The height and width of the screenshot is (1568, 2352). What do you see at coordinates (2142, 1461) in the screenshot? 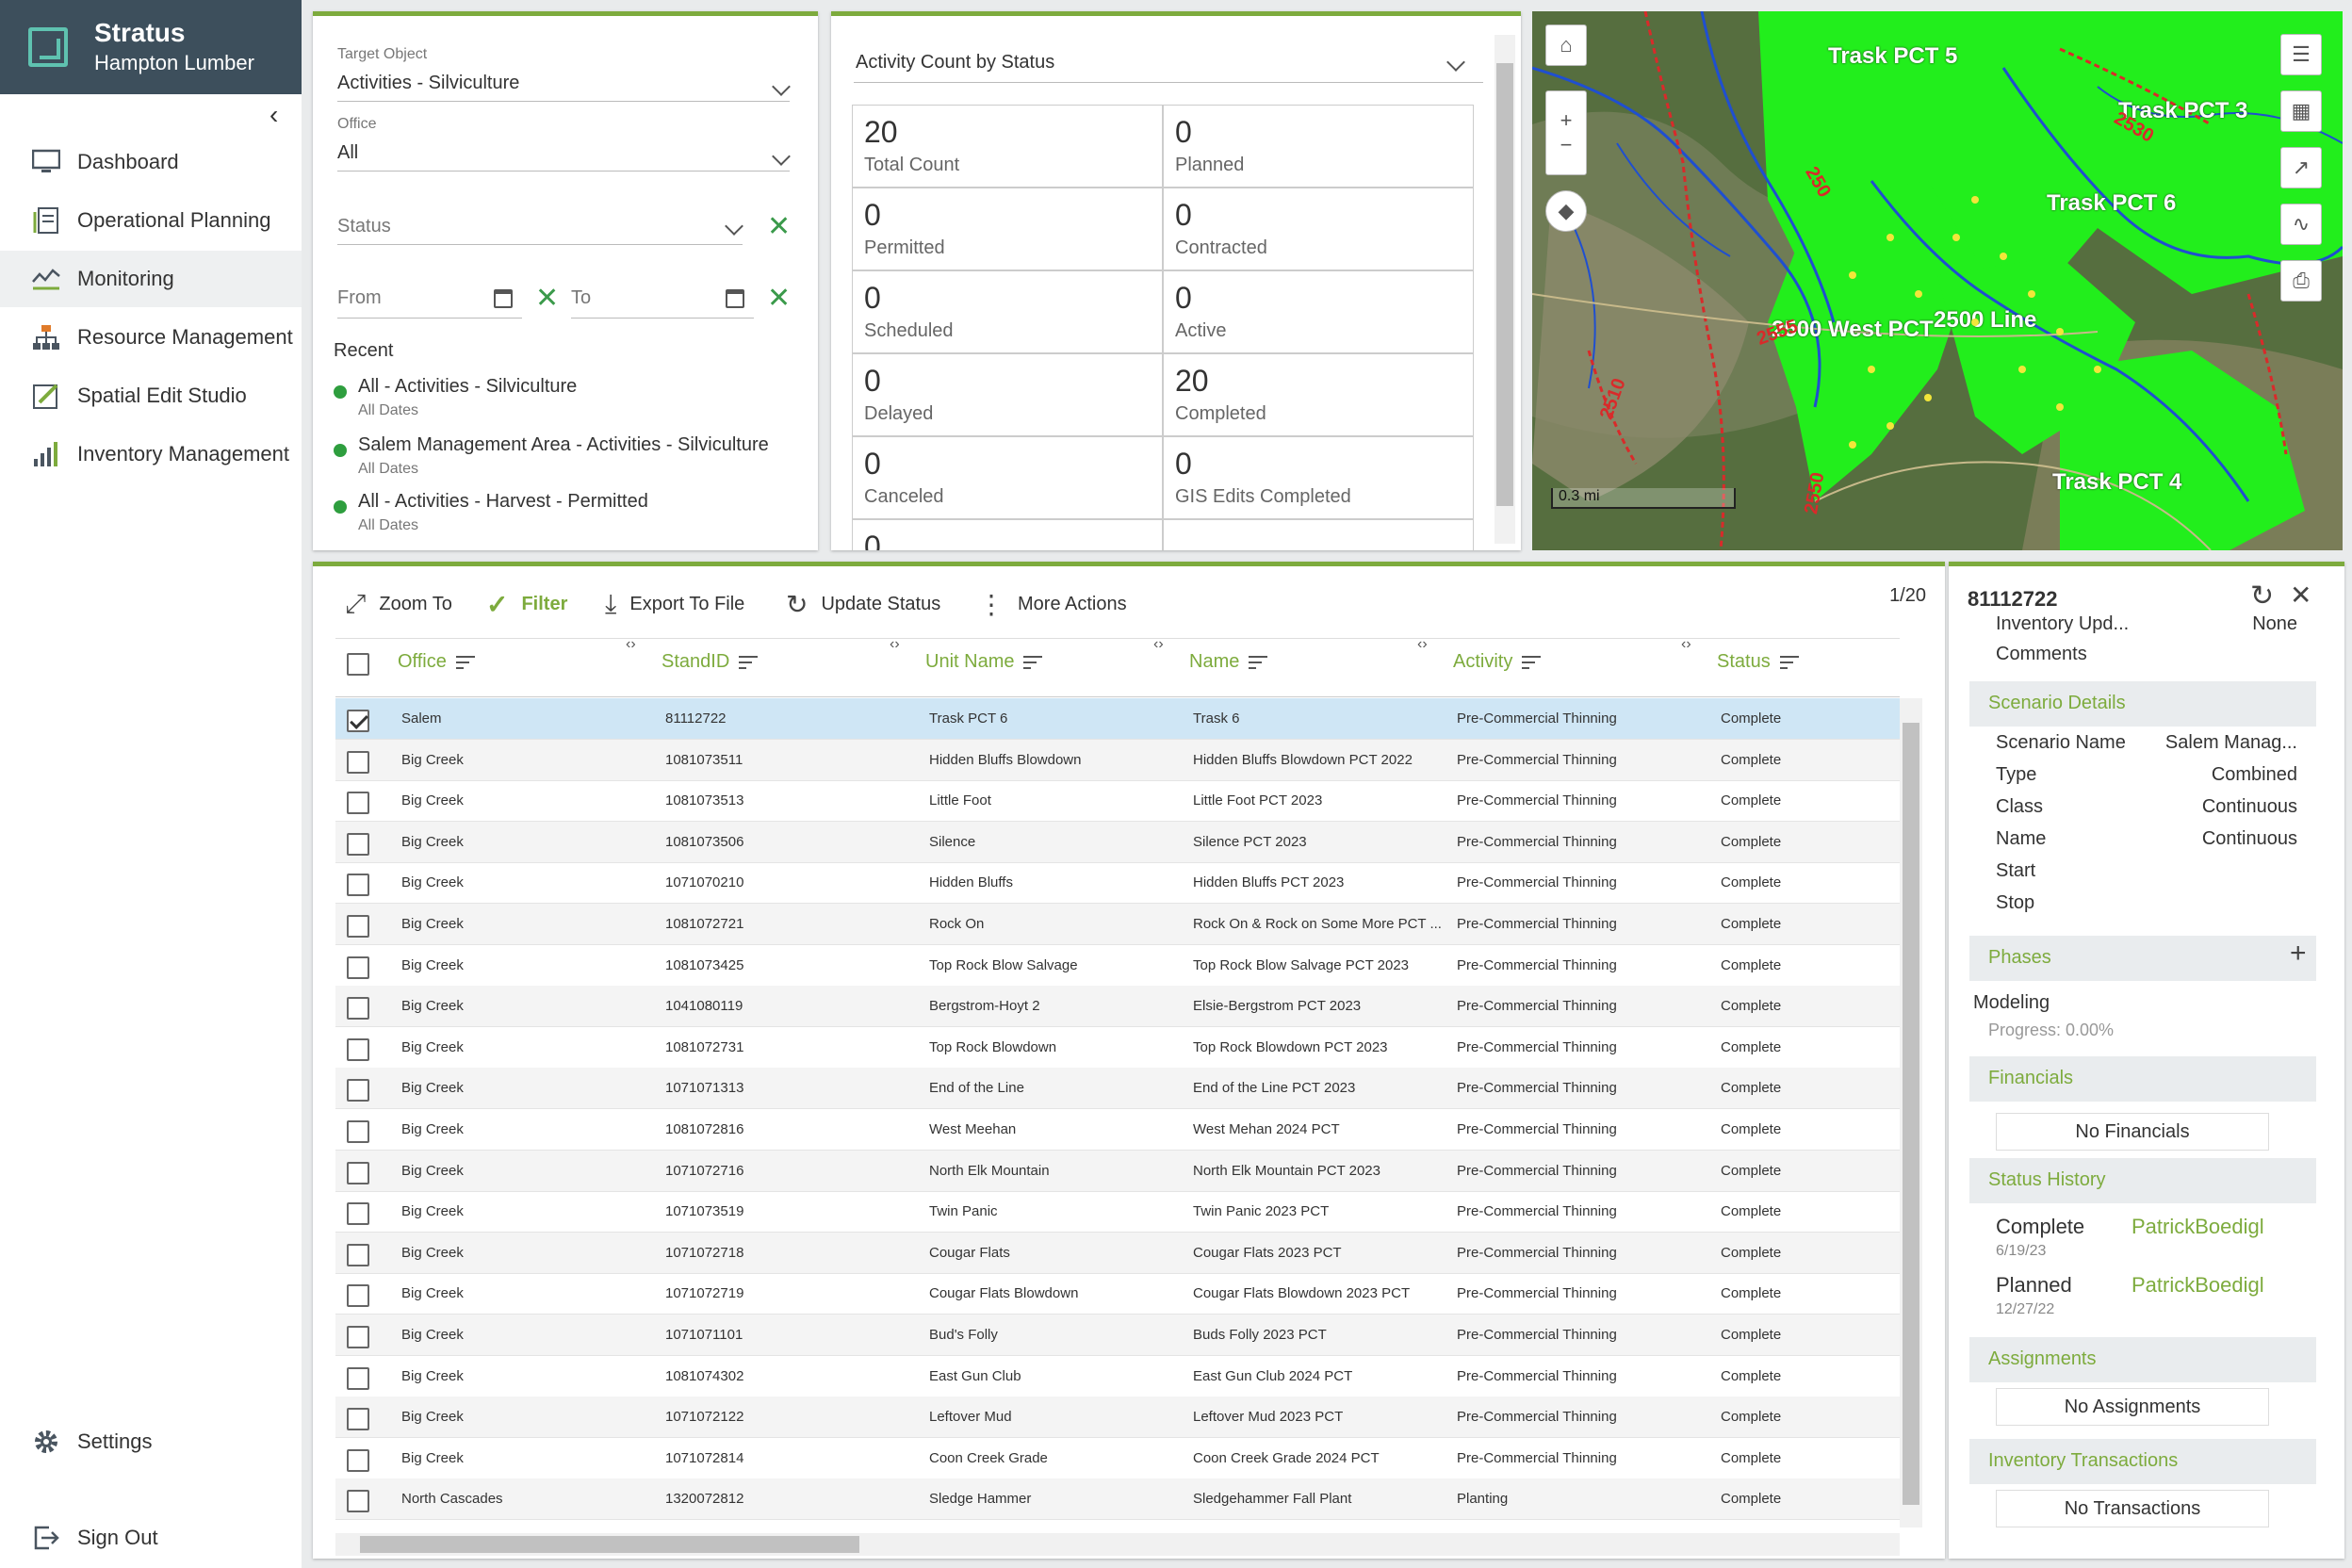
I see `inventory-transactions-section: Inventory Transactions` at bounding box center [2142, 1461].